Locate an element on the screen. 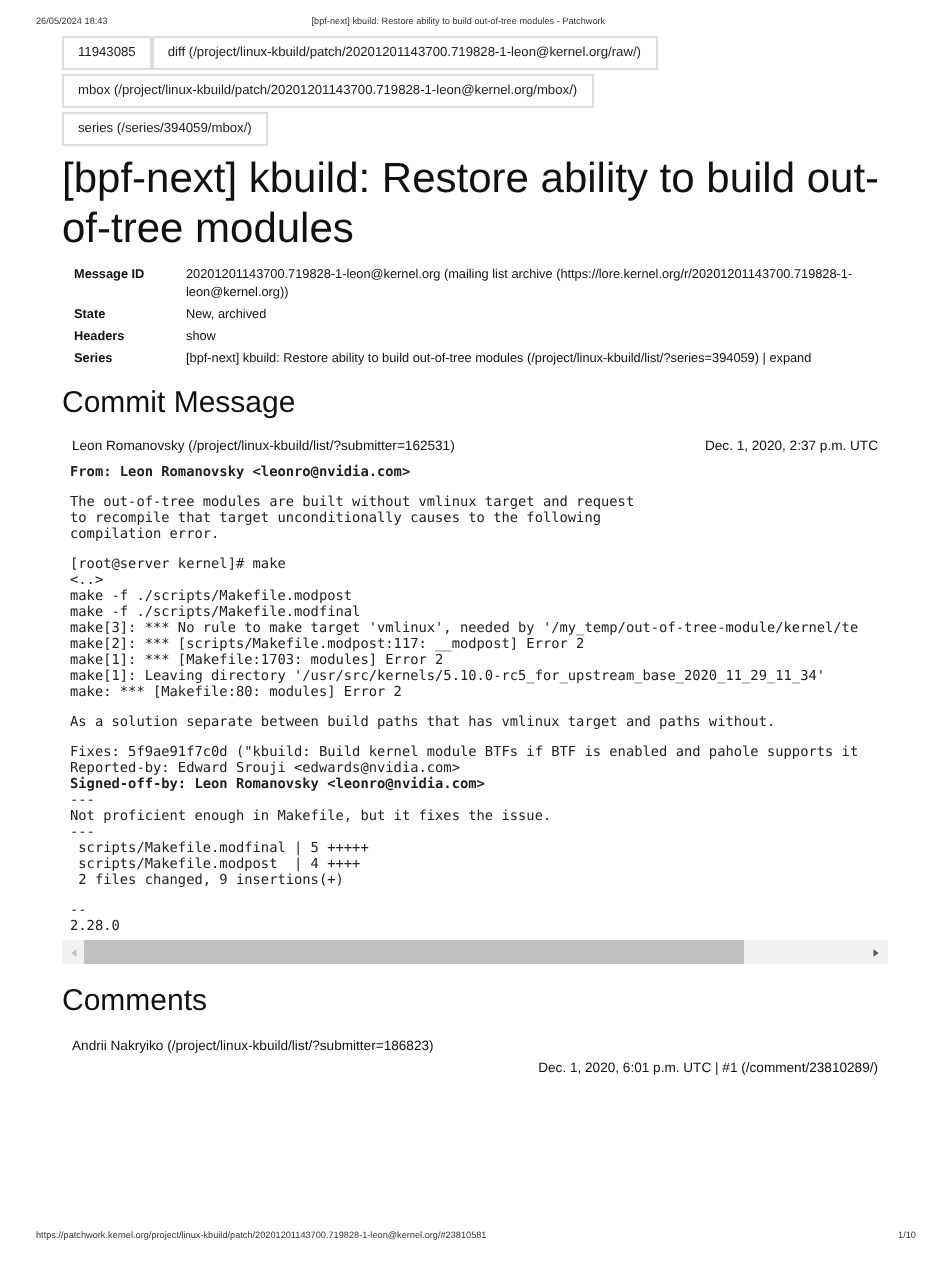 The image size is (948, 1264). patch-title: [bpf-next] kbuild: Restore ability to build out-of-tree modules is located at coordinates (472, 204).